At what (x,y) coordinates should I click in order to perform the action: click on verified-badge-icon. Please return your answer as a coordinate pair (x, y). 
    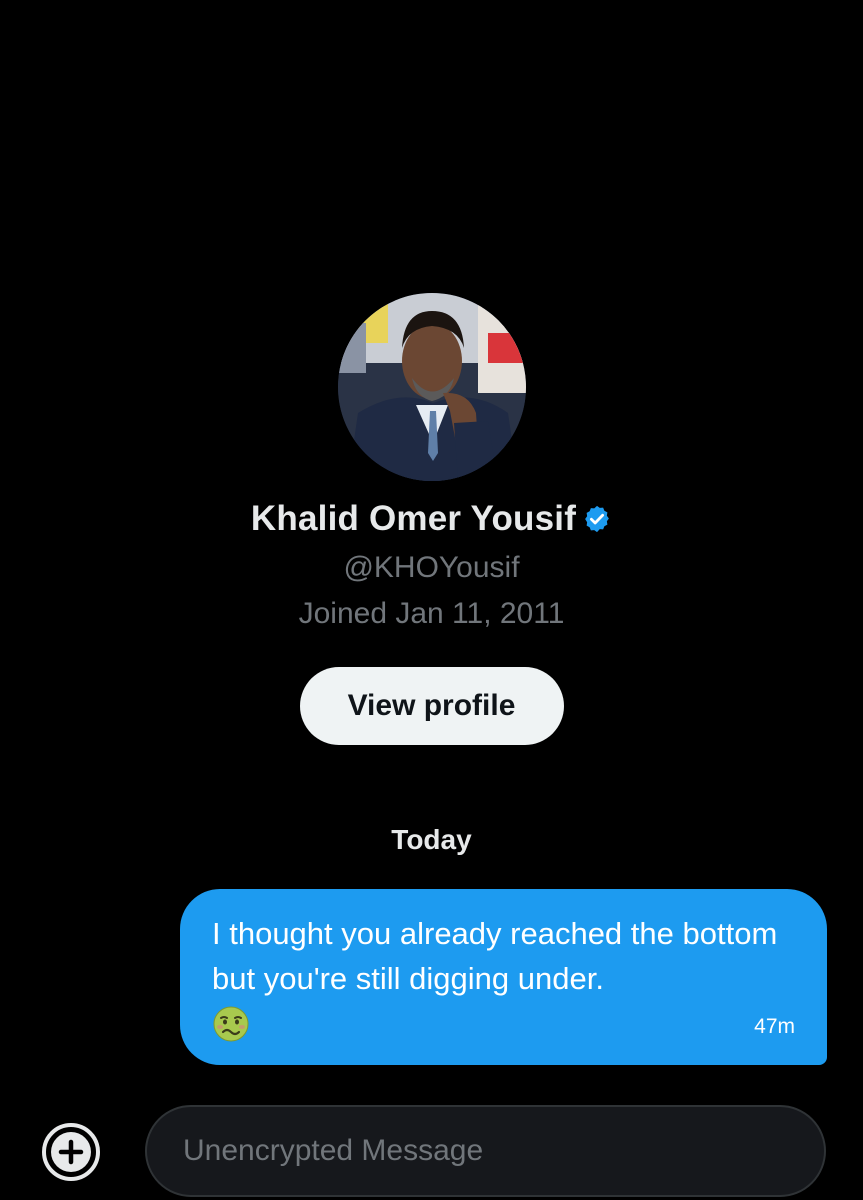
    Looking at the image, I should click on (597, 519).